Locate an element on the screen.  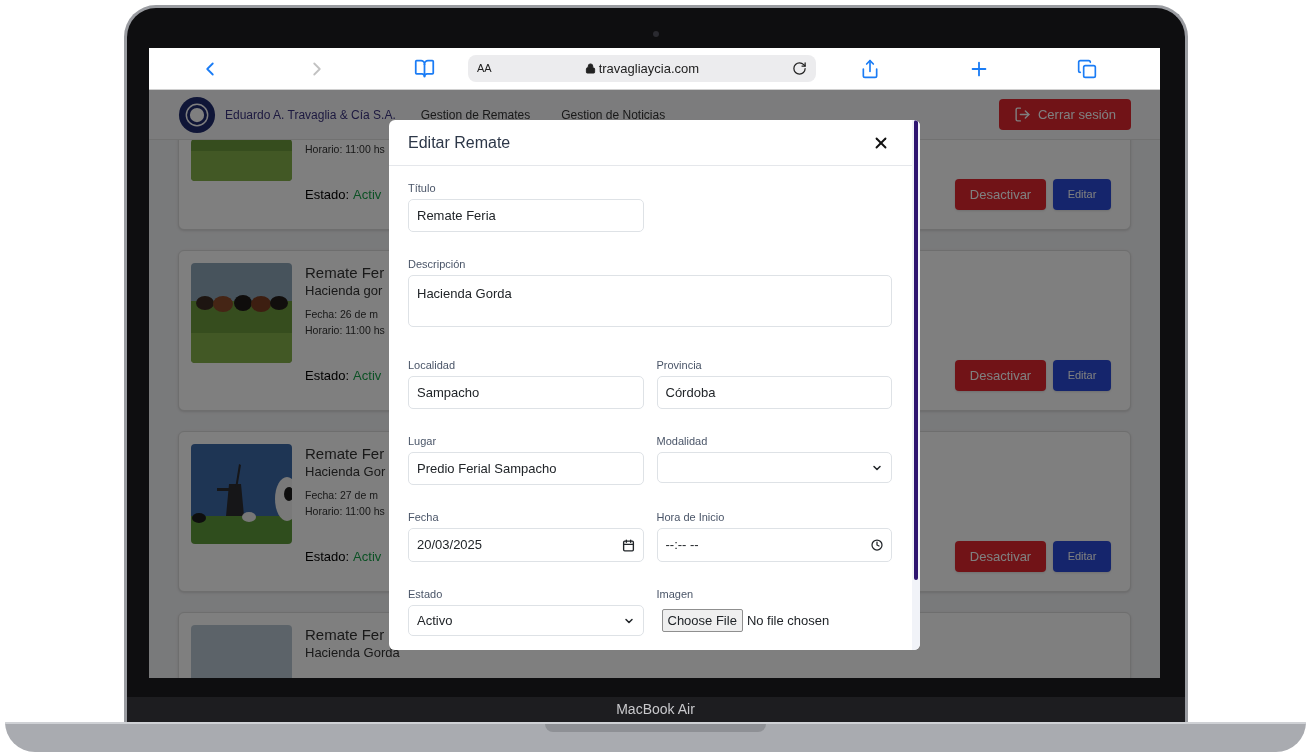
text-area: Hacienda Gorda is located at coordinates (650, 301).